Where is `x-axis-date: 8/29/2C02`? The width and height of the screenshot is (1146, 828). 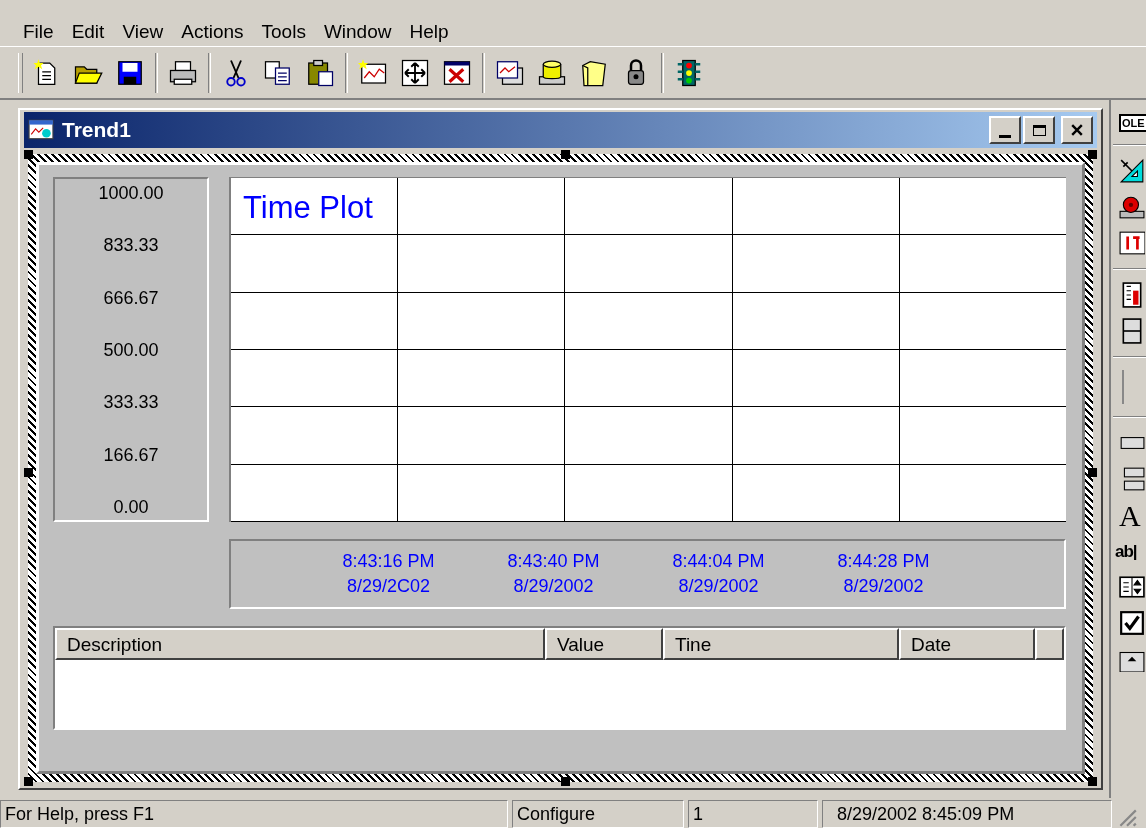
x-axis-date: 8/29/2C02 is located at coordinates (388, 586).